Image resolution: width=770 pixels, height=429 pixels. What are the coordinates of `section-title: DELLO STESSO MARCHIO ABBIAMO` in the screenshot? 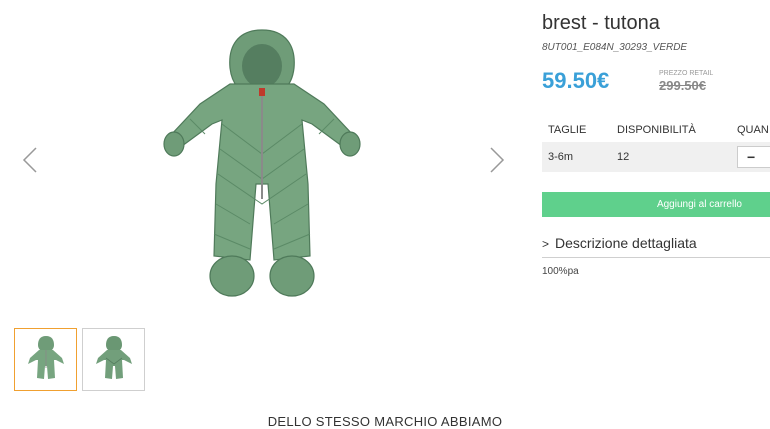 It's located at (385, 421).